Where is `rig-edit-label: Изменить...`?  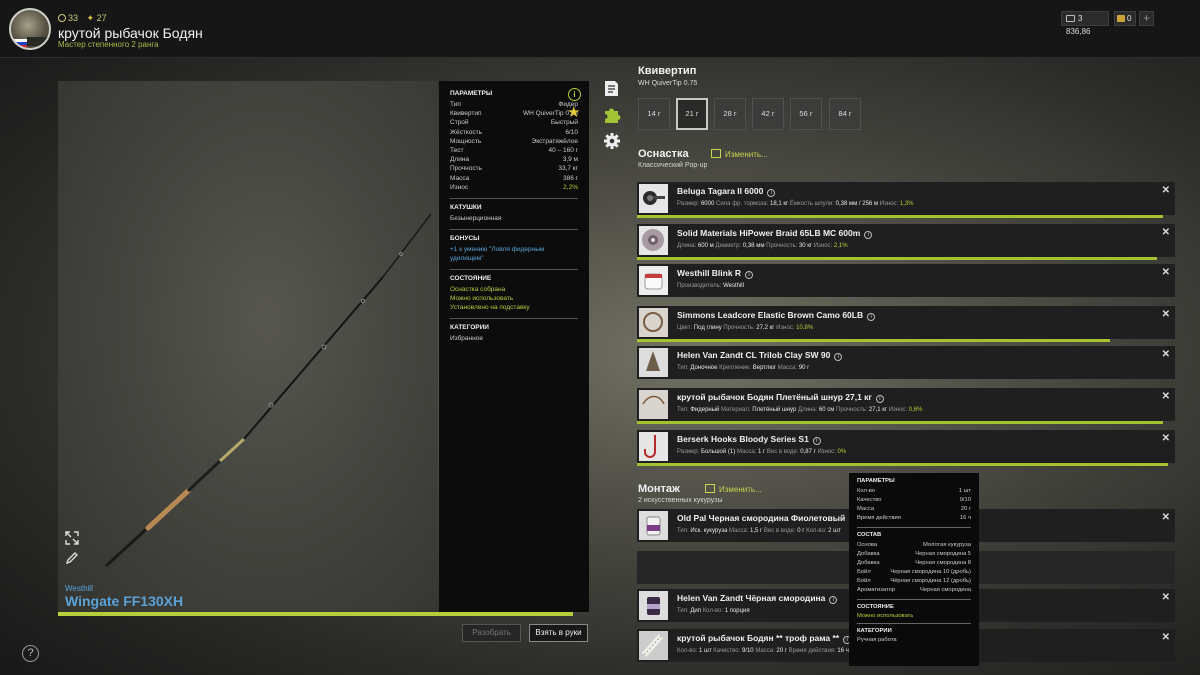 rig-edit-label: Изменить... is located at coordinates (746, 154).